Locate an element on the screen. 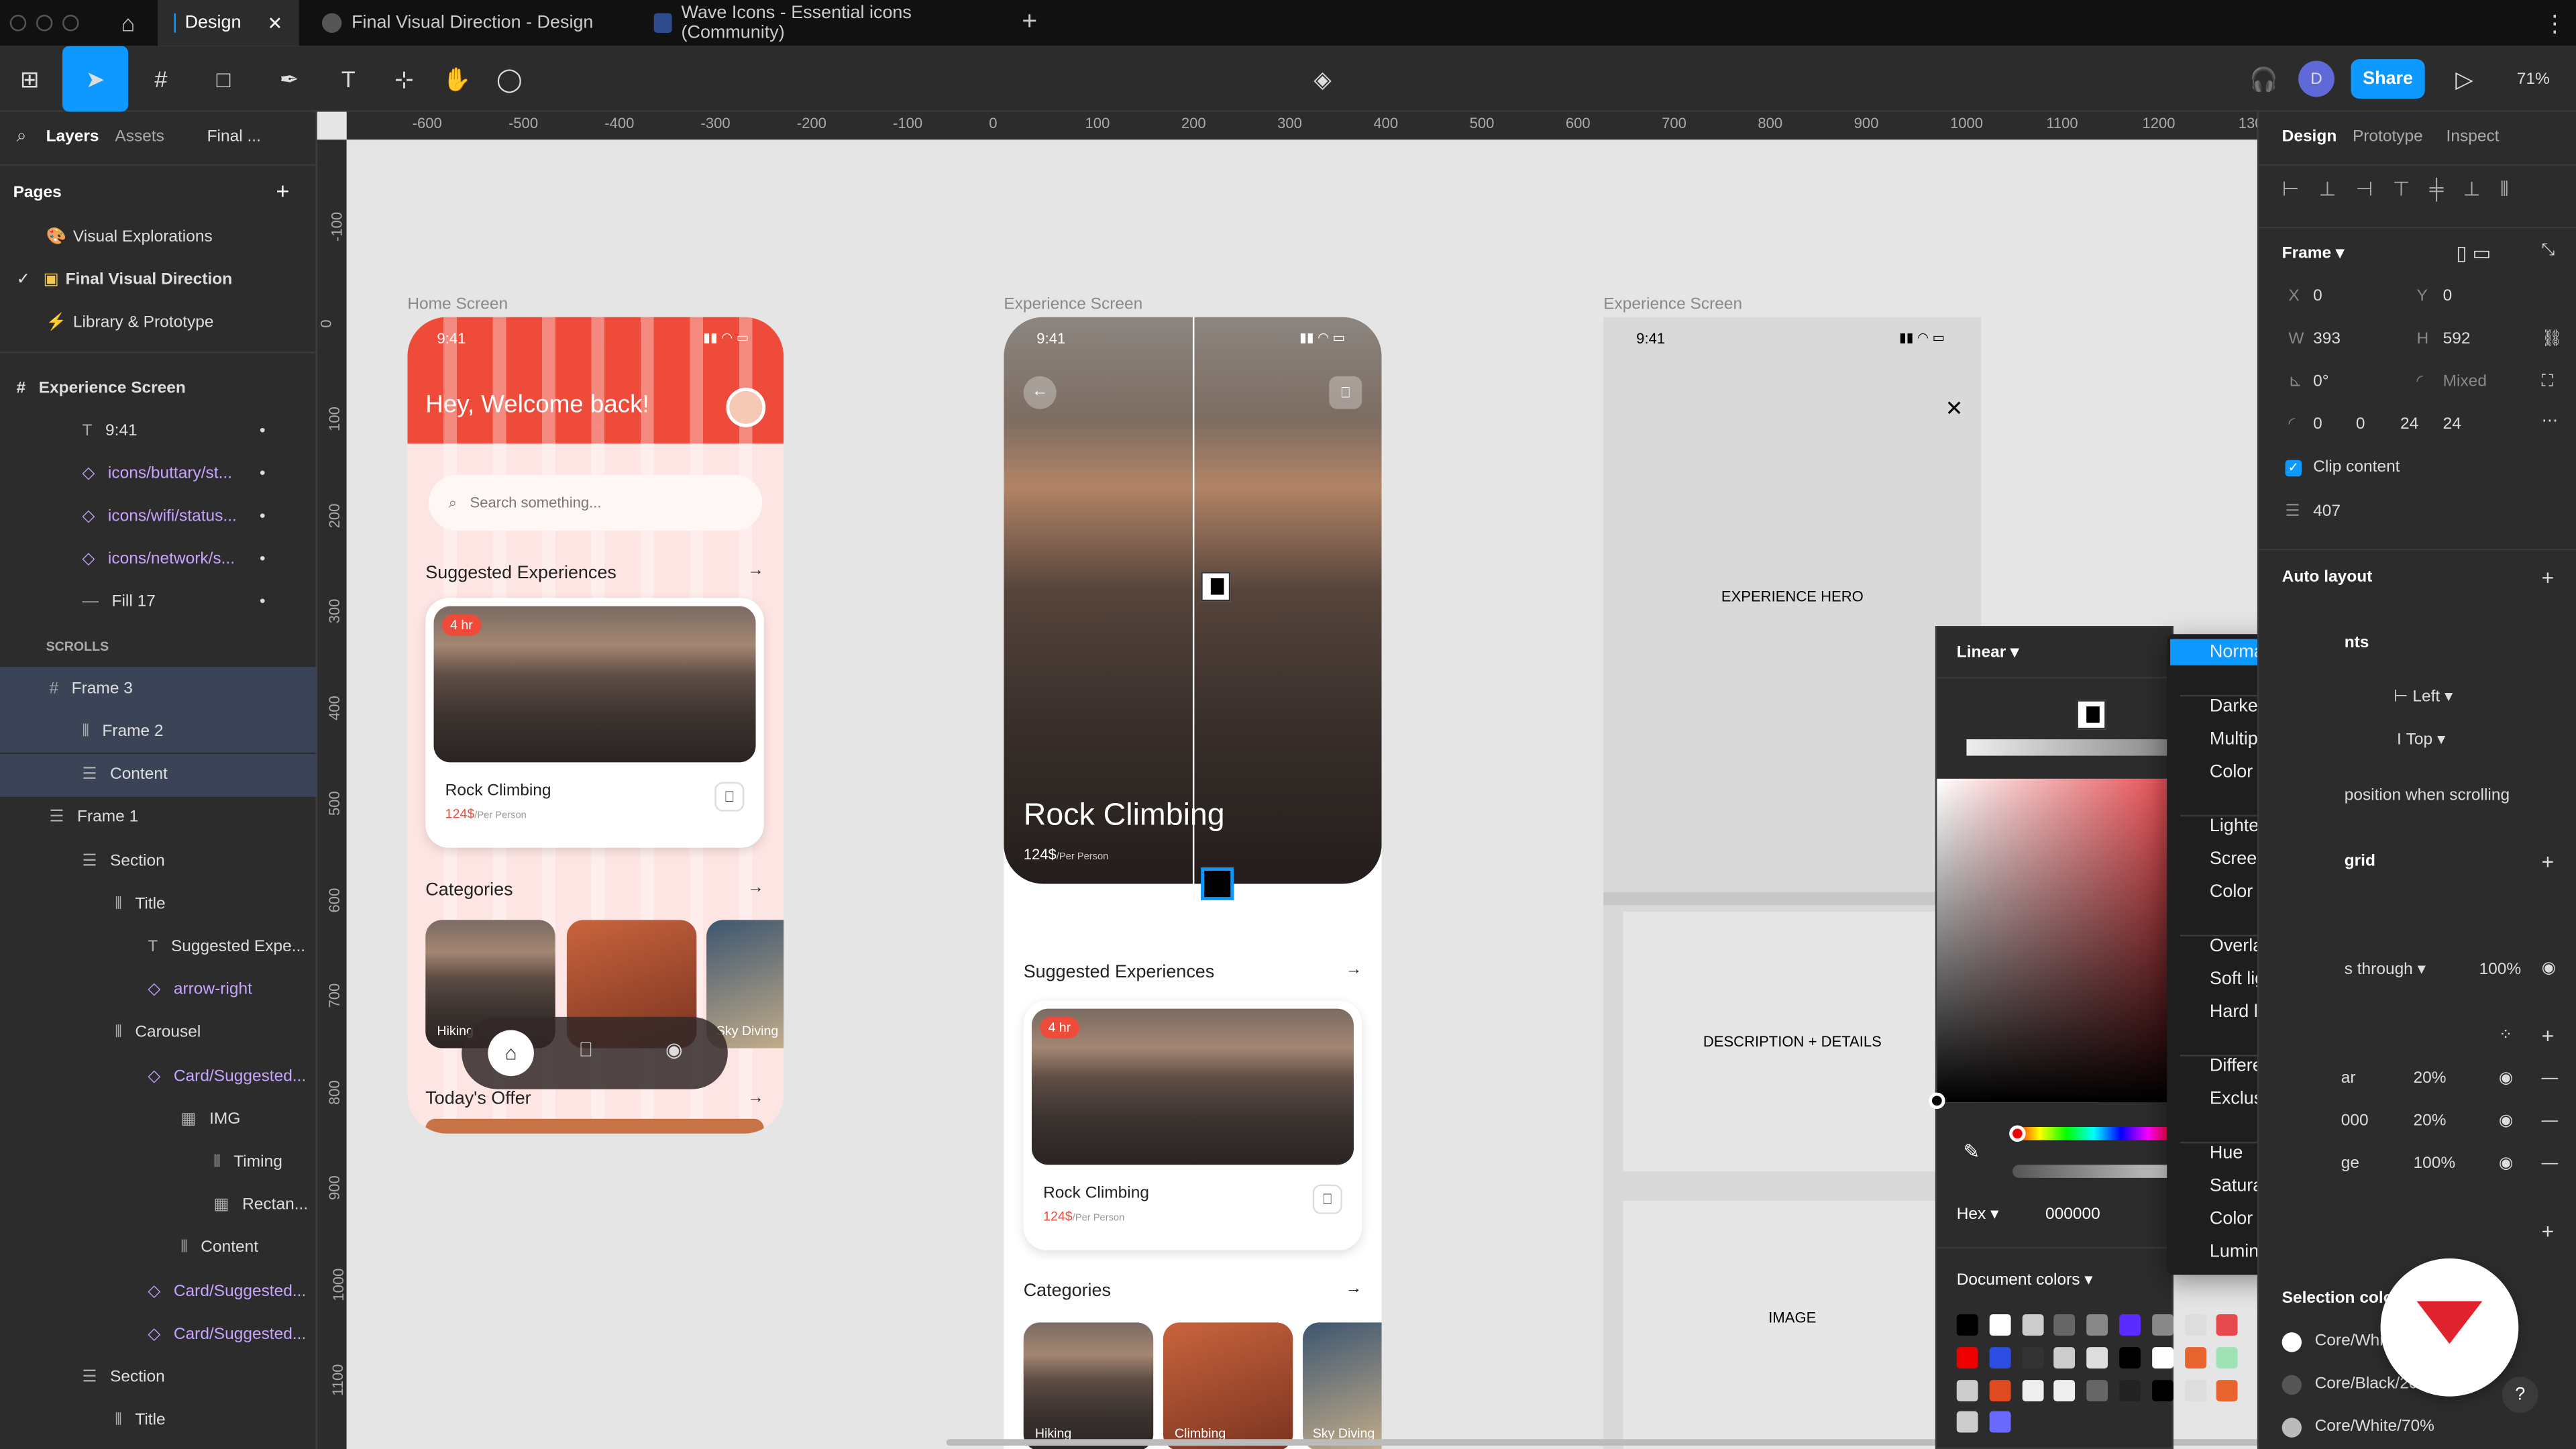  resize-icon: ⤡ is located at coordinates (2548, 250).